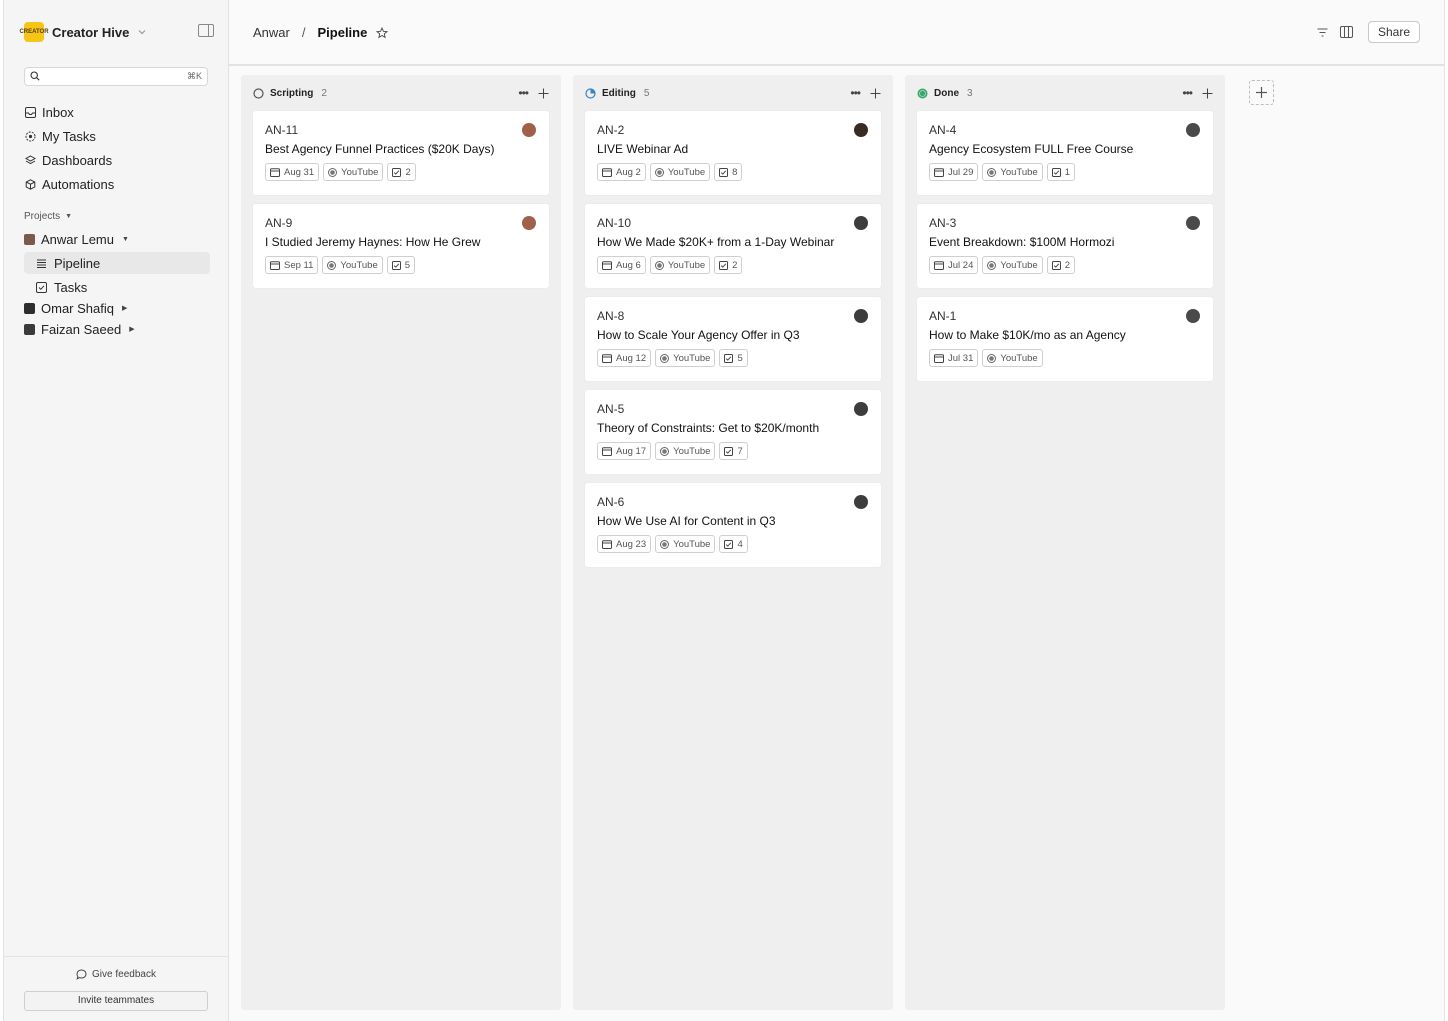 This screenshot has height=1021, width=1448. What do you see at coordinates (1067, 172) in the screenshot?
I see `subtask-count: 1` at bounding box center [1067, 172].